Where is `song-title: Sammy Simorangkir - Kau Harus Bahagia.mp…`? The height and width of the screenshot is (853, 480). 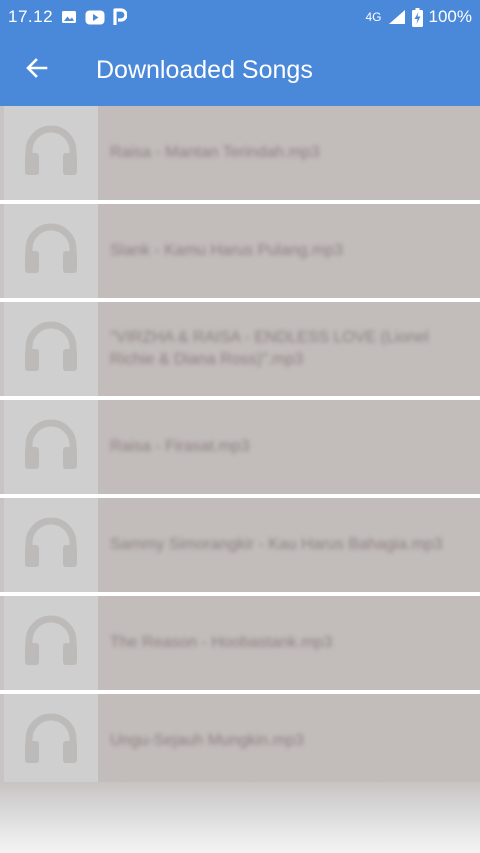
song-title: Sammy Simorangkir - Kau Harus Bahagia.mp… is located at coordinates (276, 544).